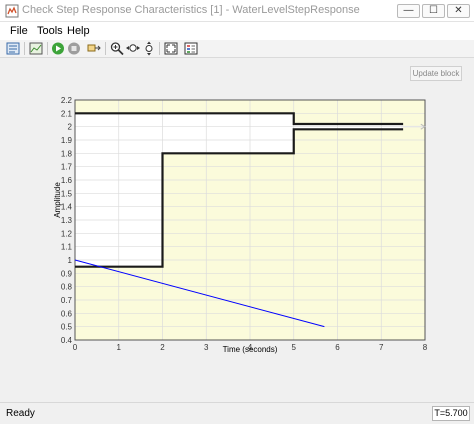 The height and width of the screenshot is (424, 474). Describe the element at coordinates (70, 127) in the screenshot. I see `y-tick-label: 2` at that location.